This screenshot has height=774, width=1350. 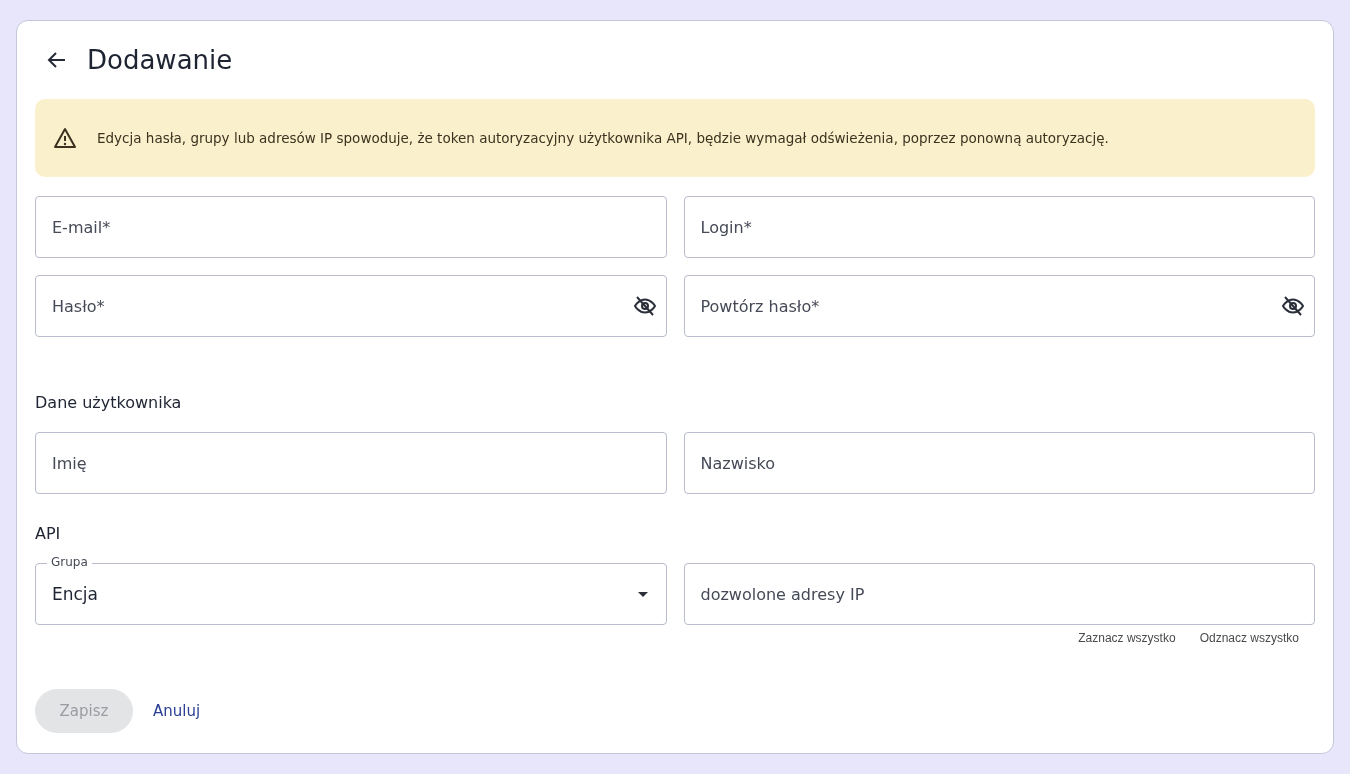 I want to click on dropdown-caret-icon, so click(x=642, y=594).